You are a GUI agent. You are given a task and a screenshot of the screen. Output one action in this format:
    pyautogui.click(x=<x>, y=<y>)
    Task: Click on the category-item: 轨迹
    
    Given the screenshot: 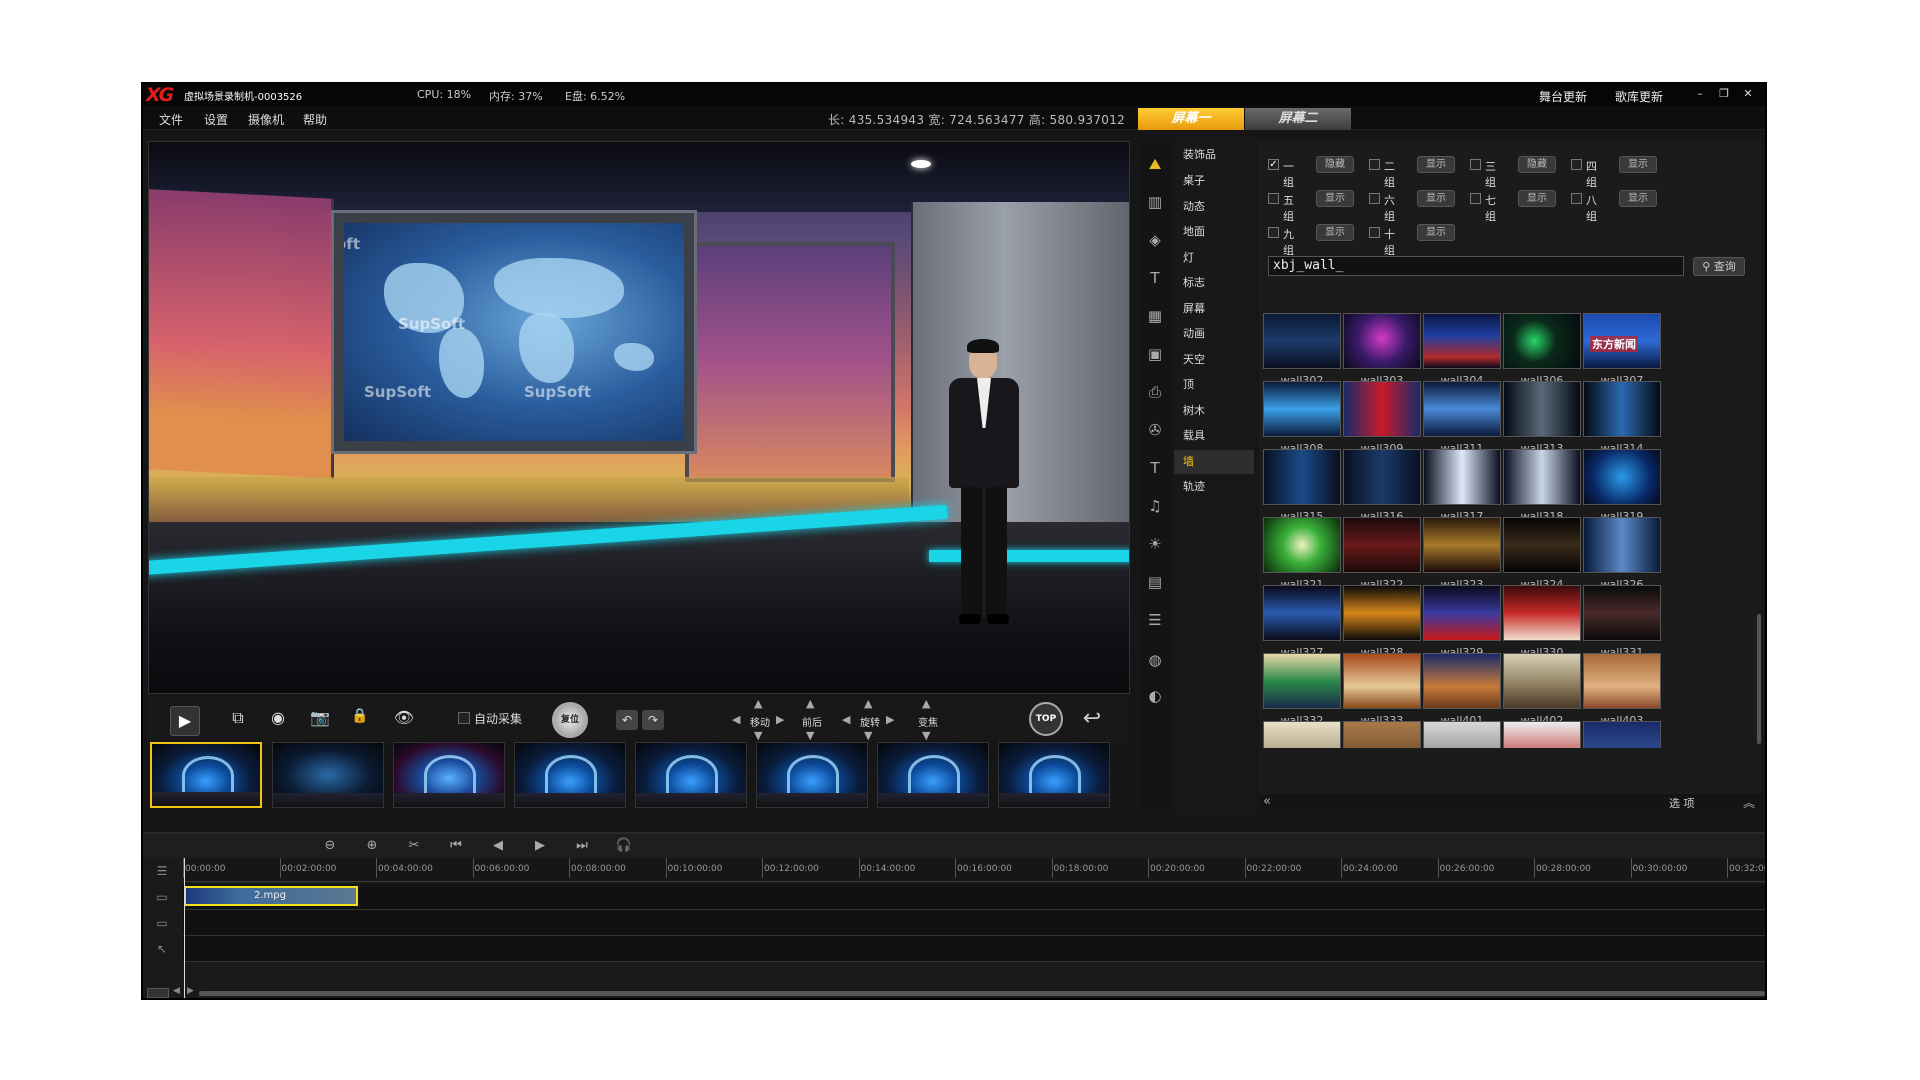 What is the action you would take?
    pyautogui.click(x=1214, y=487)
    